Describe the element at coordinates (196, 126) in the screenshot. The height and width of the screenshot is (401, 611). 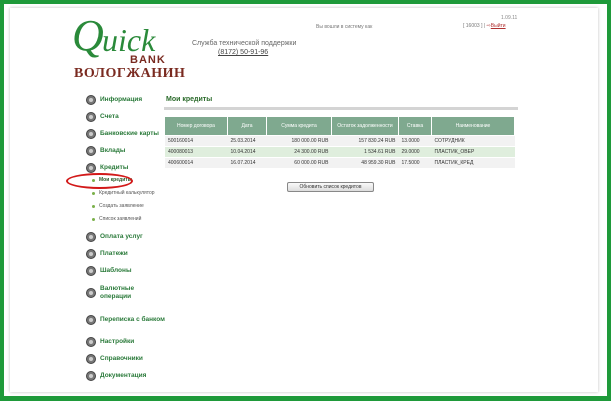
I see `col-contract-number: Номер договора` at that location.